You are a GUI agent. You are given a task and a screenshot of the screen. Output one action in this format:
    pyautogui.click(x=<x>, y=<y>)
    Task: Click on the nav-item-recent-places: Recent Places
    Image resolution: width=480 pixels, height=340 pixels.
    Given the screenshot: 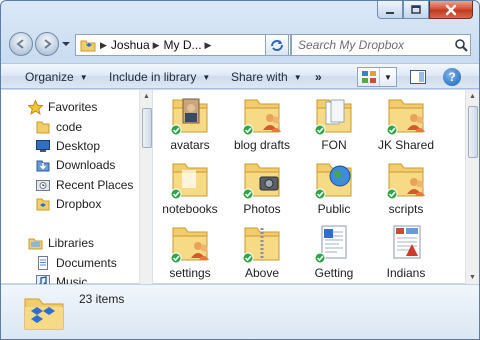 What is the action you would take?
    pyautogui.click(x=84, y=185)
    